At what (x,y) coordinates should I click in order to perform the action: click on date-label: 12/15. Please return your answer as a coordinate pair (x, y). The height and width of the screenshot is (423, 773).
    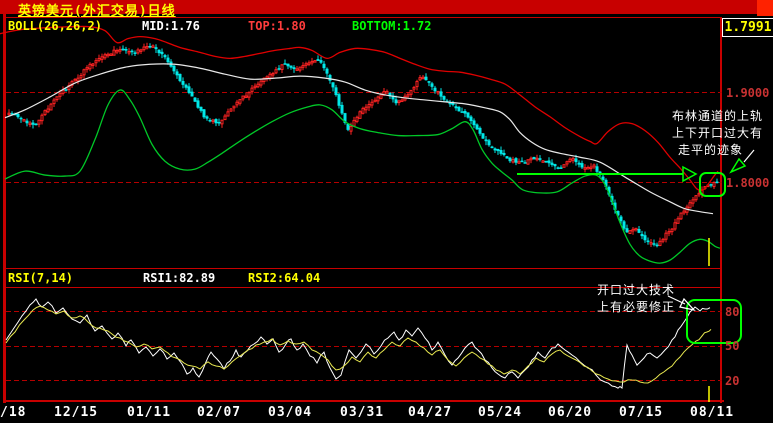
    Looking at the image, I should click on (76, 412).